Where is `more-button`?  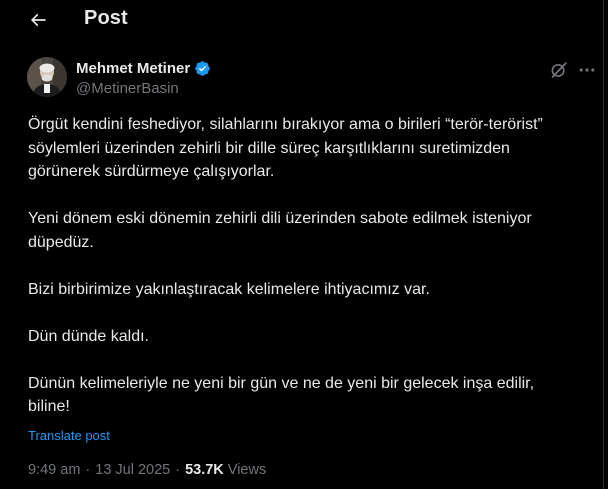
more-button is located at coordinates (587, 70).